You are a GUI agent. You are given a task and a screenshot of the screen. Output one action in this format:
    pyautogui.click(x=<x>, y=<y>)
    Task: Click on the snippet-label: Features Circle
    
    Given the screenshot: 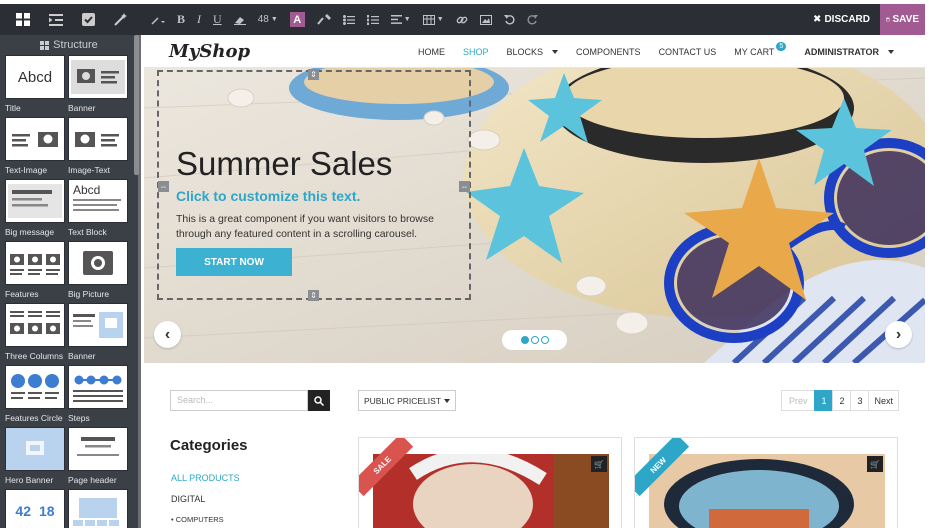 What is the action you would take?
    pyautogui.click(x=34, y=418)
    